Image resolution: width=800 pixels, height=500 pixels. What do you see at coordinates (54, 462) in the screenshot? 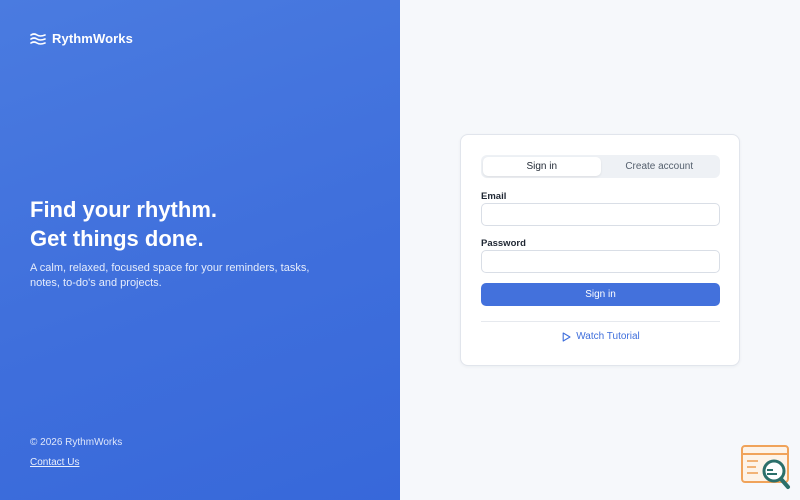
I see `contact-us-link: Contact Us` at bounding box center [54, 462].